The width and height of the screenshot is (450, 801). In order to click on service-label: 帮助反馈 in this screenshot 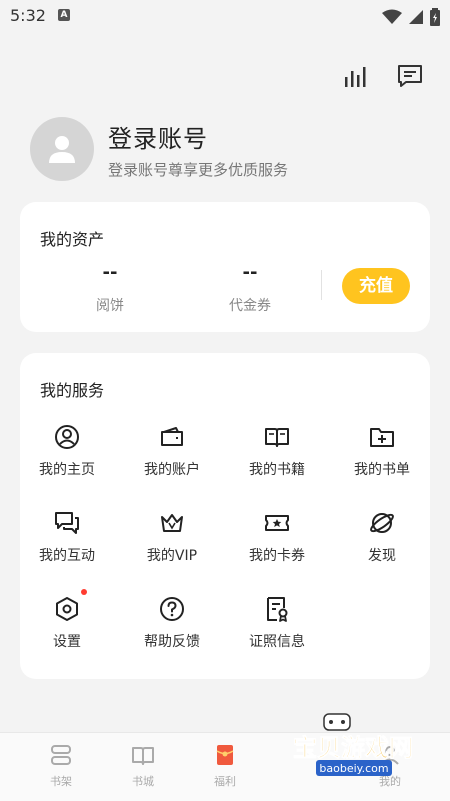, I will do `click(172, 642)`.